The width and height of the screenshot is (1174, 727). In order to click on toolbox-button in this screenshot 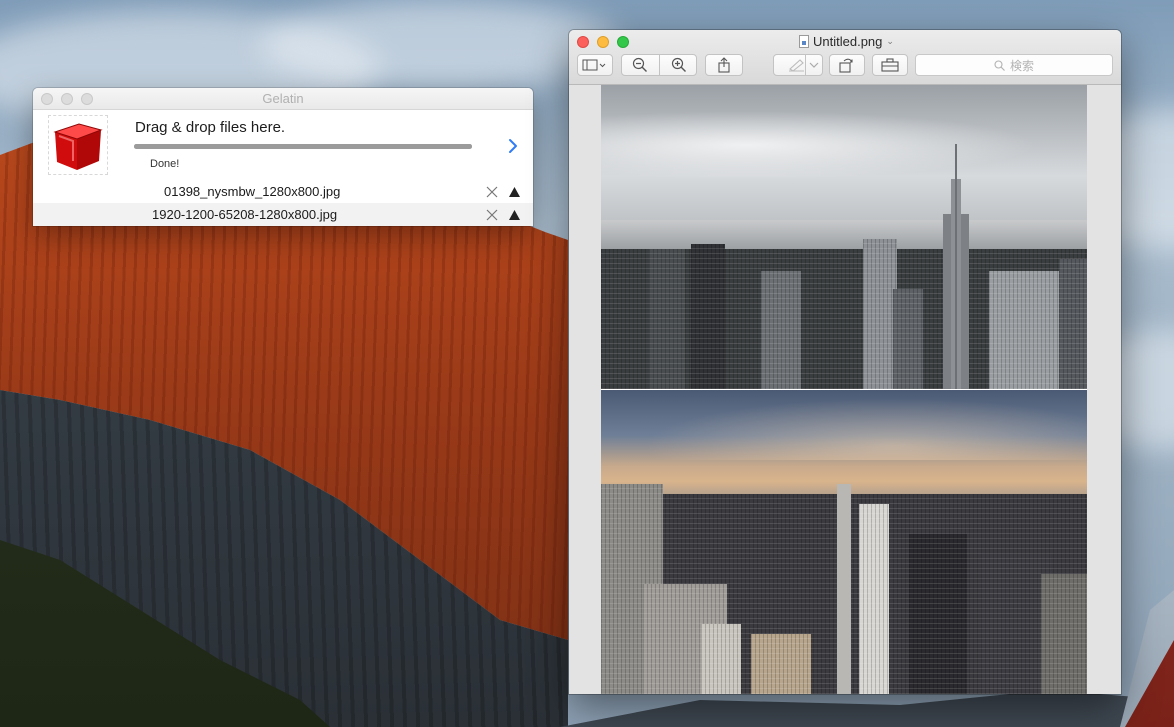, I will do `click(890, 65)`.